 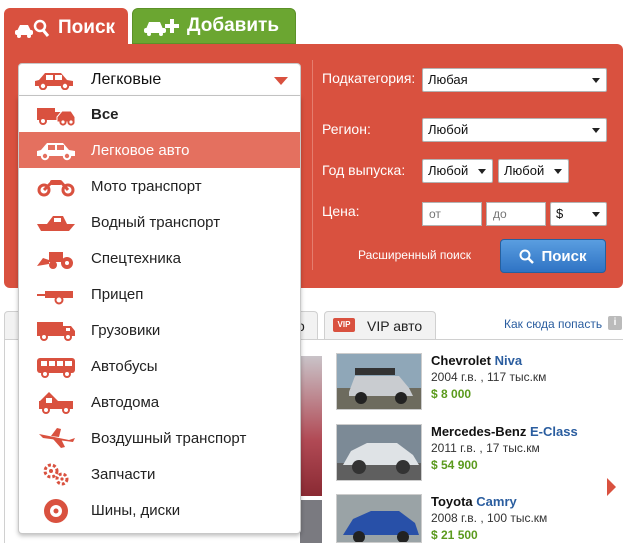 I want to click on ad-make: Mercedes-Benz, so click(x=479, y=431).